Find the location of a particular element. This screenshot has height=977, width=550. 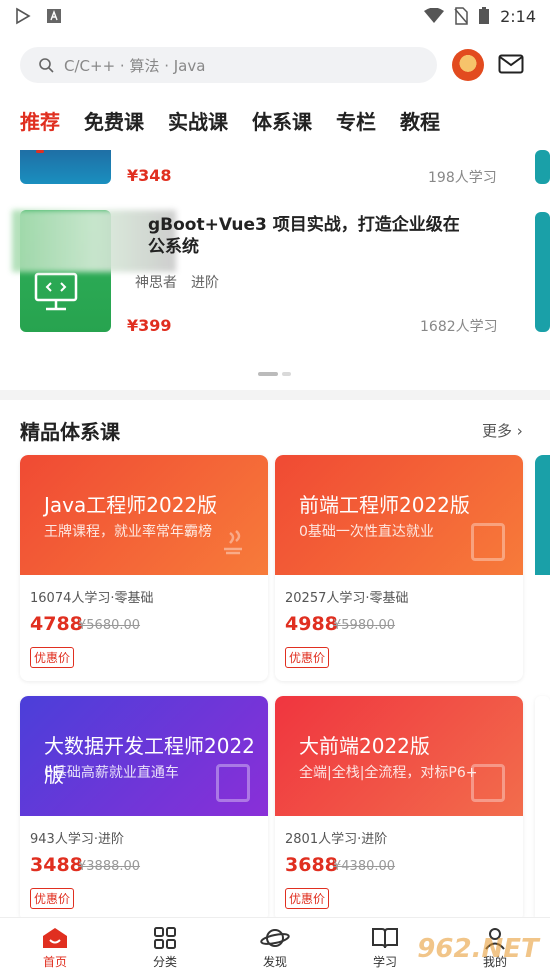

stack-icon is located at coordinates (488, 783).